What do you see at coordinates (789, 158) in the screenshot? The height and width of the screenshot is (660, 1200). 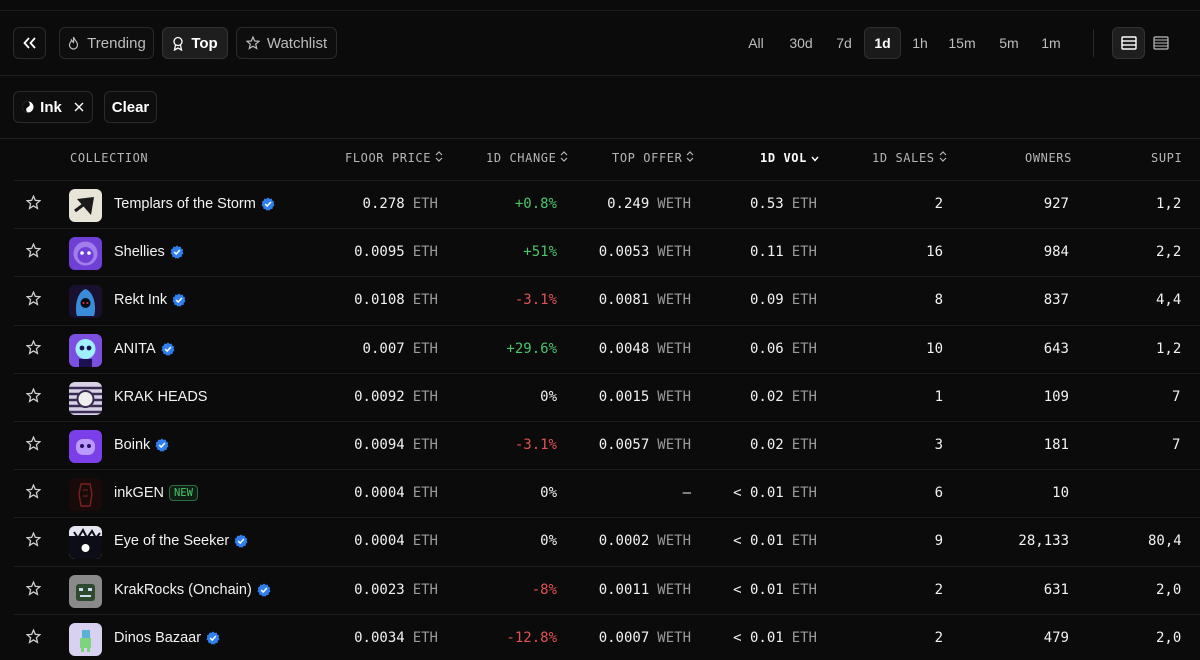 I see `column-1d-vol: 1D VOL` at bounding box center [789, 158].